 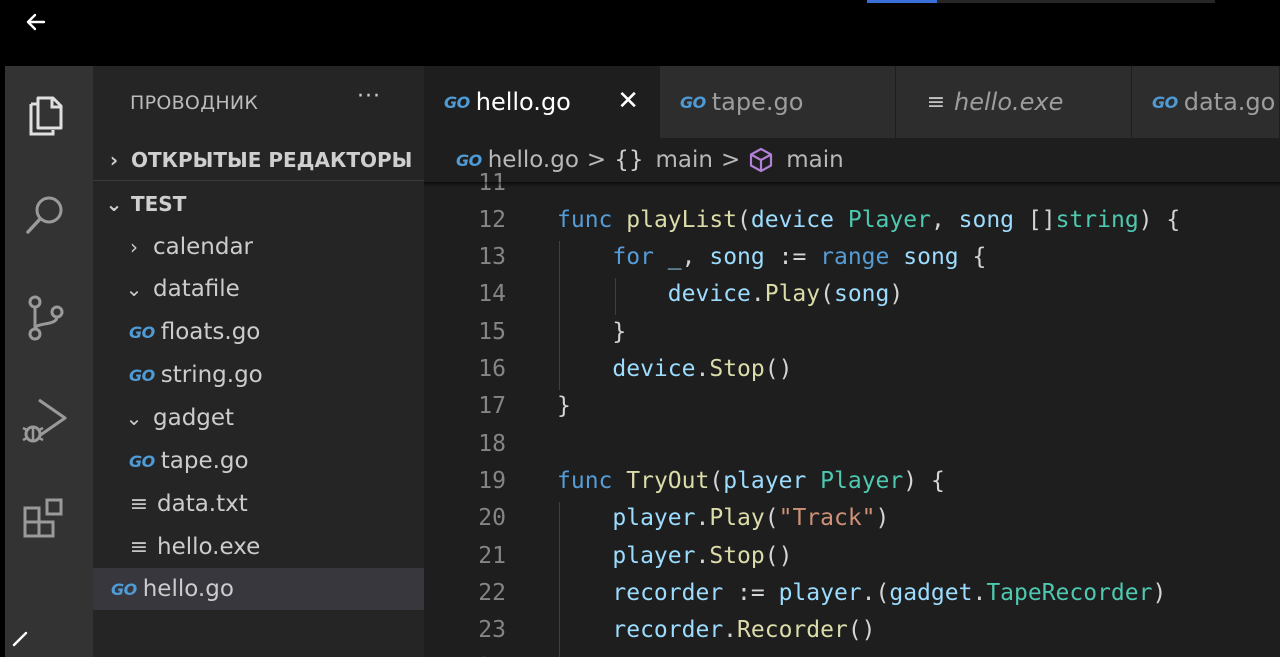 What do you see at coordinates (751, 518) in the screenshot?
I see `code-text: player.Play("Track")` at bounding box center [751, 518].